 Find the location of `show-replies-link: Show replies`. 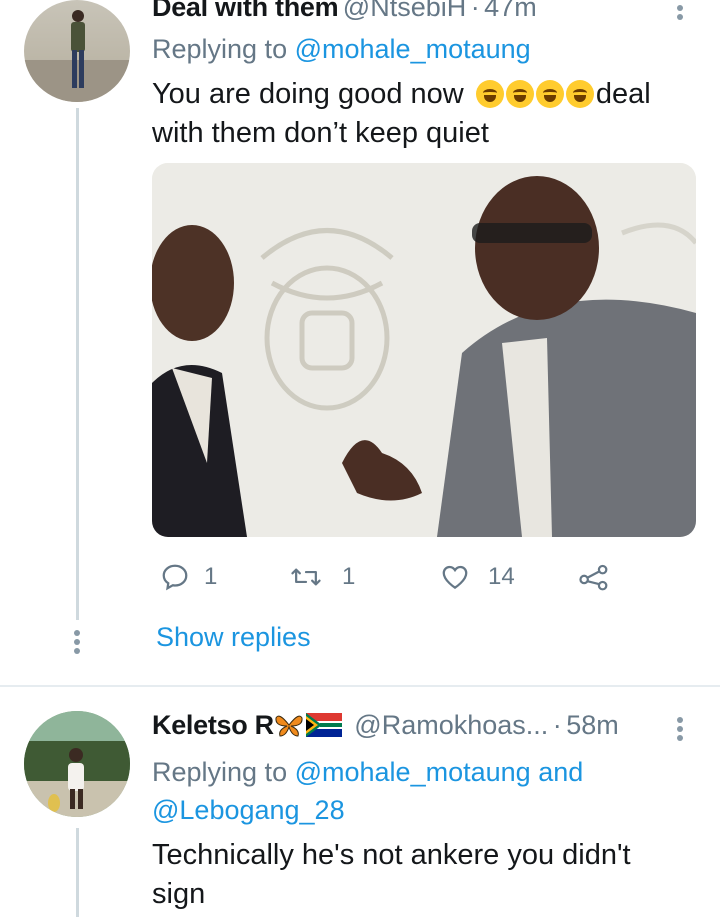

show-replies-link: Show replies is located at coordinates (233, 637).